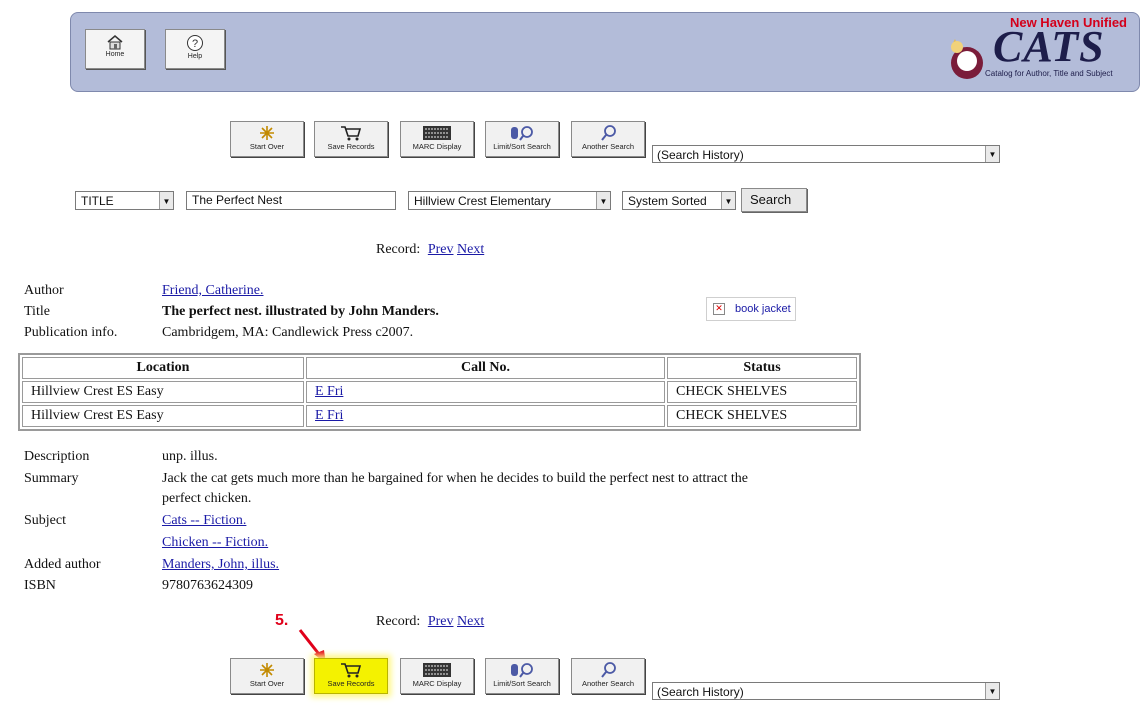 Image resolution: width=1145 pixels, height=707 pixels. Describe the element at coordinates (207, 498) in the screenshot. I see `summary-line-2: perfect chicken.` at that location.